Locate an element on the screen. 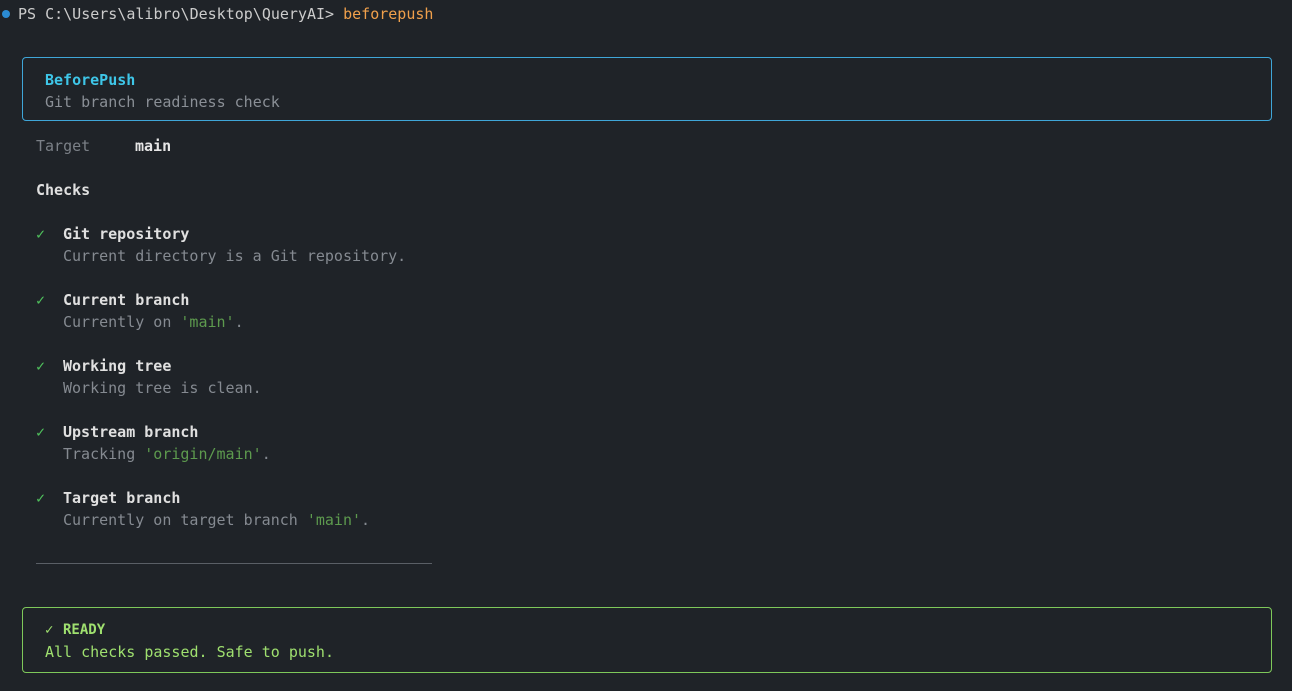  check-description-text: Currently on is located at coordinates (122, 322).